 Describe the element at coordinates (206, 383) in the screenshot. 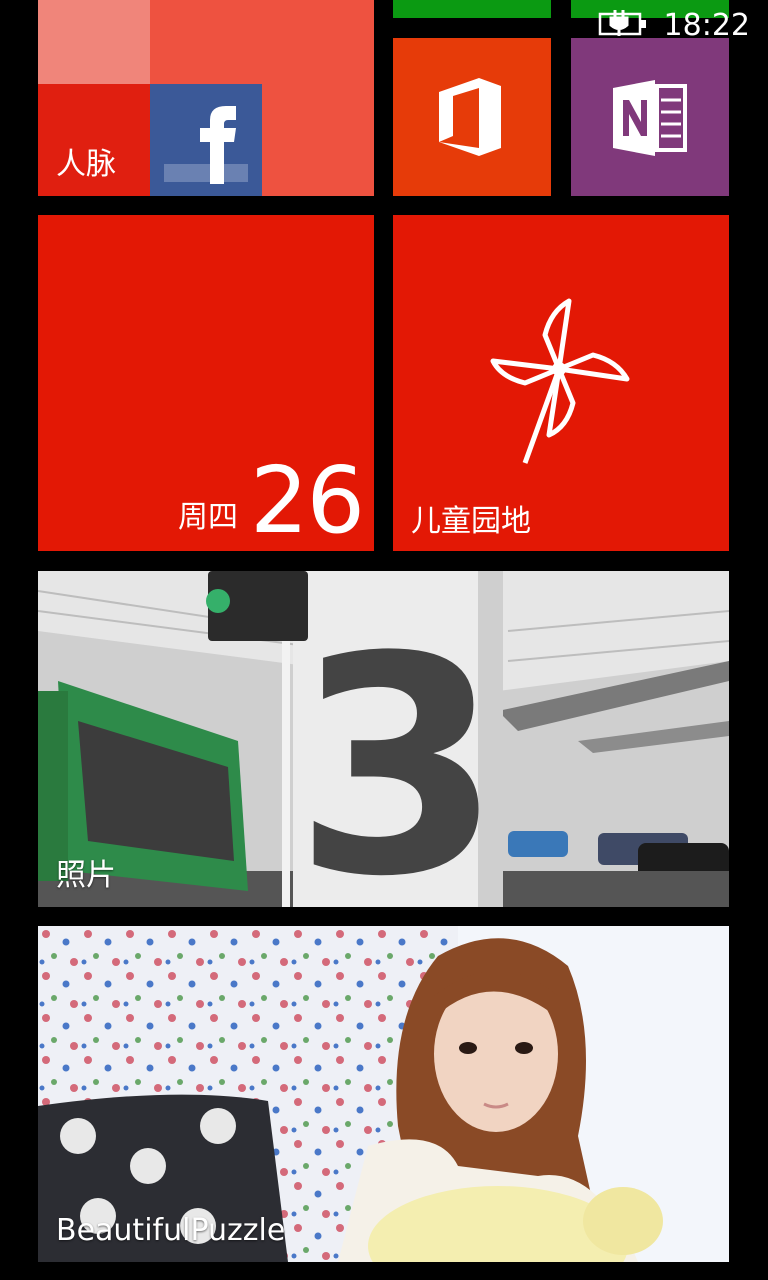

I see `calendar-tile: 周四 26` at that location.